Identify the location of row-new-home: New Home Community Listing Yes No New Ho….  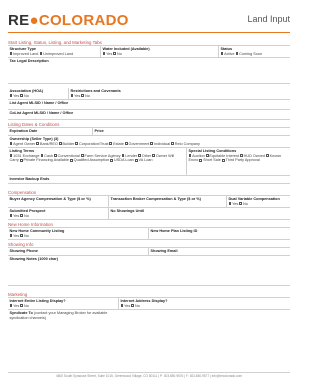
(149, 234).